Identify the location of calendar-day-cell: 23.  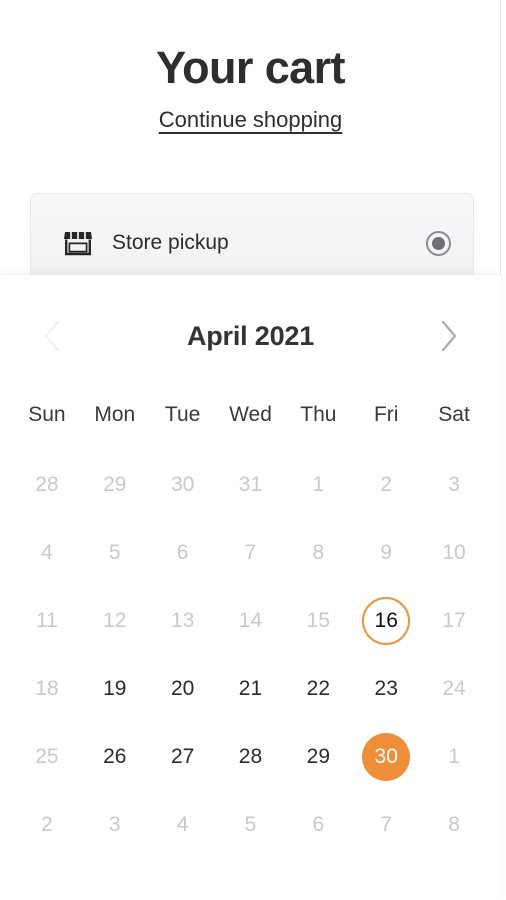
(386, 689).